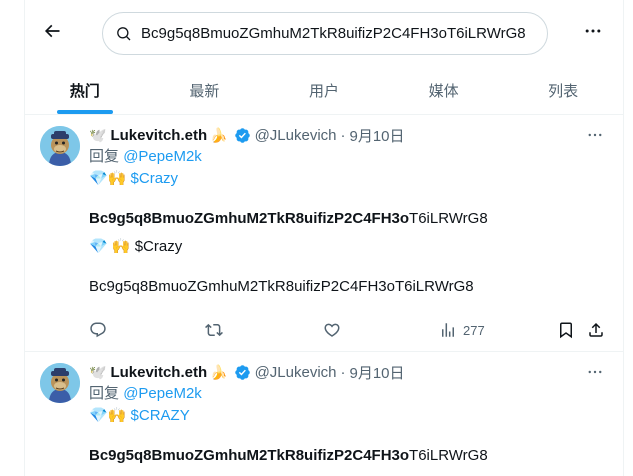 The image size is (633, 476). I want to click on tab-label: 用户, so click(323, 91).